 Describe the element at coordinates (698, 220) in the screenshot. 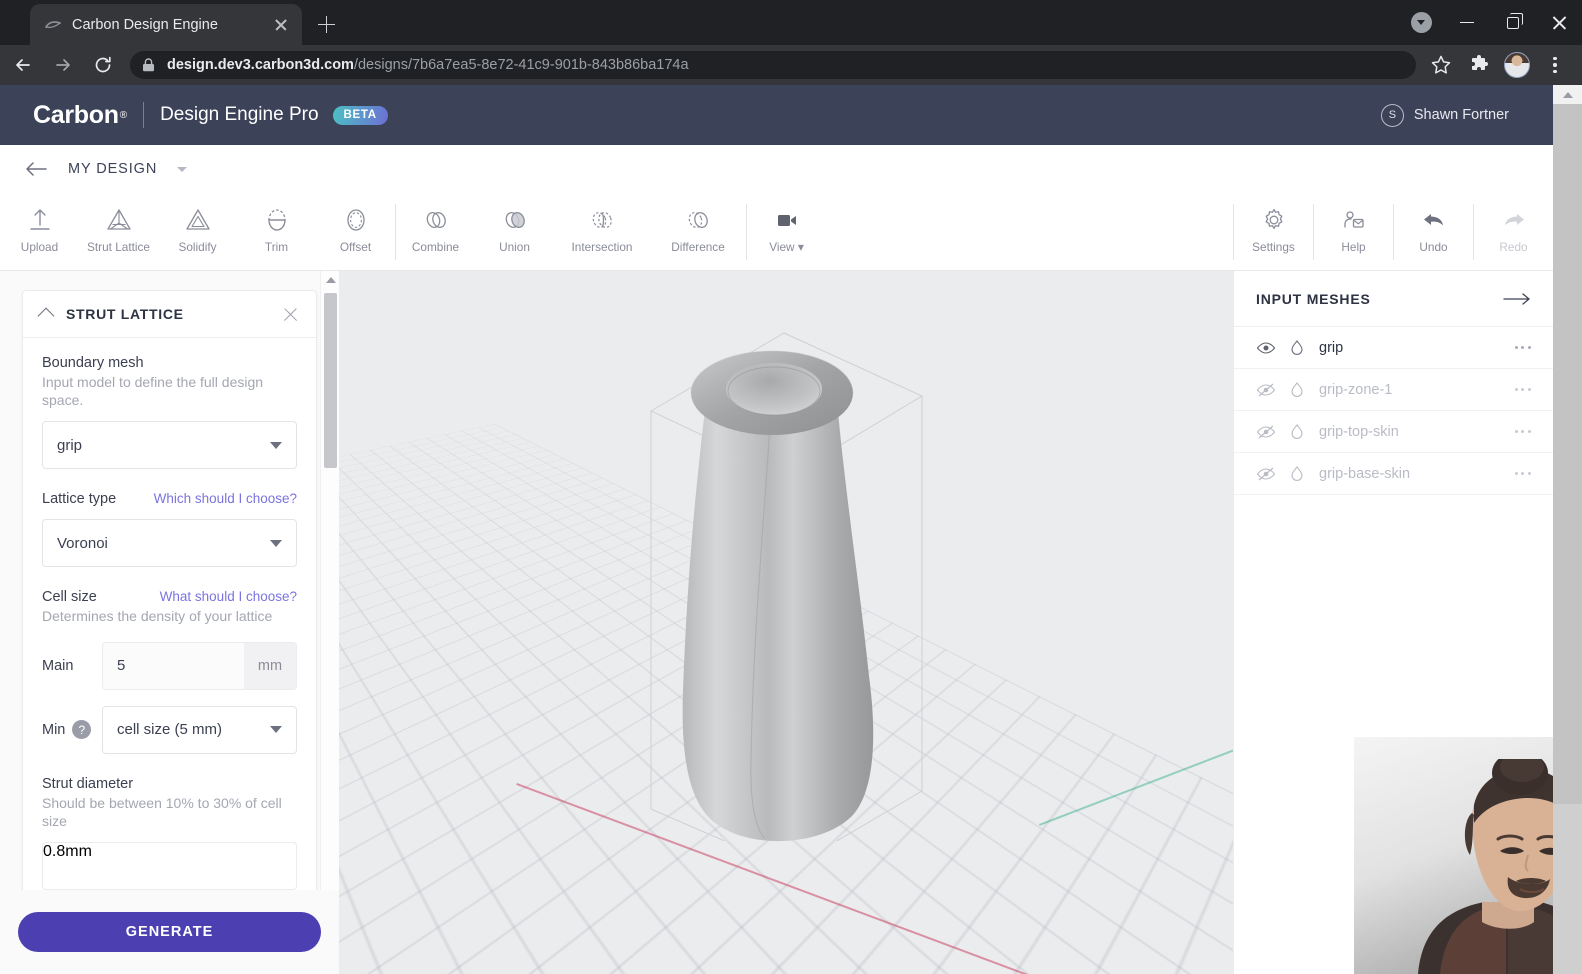

I see `difference-icon` at that location.